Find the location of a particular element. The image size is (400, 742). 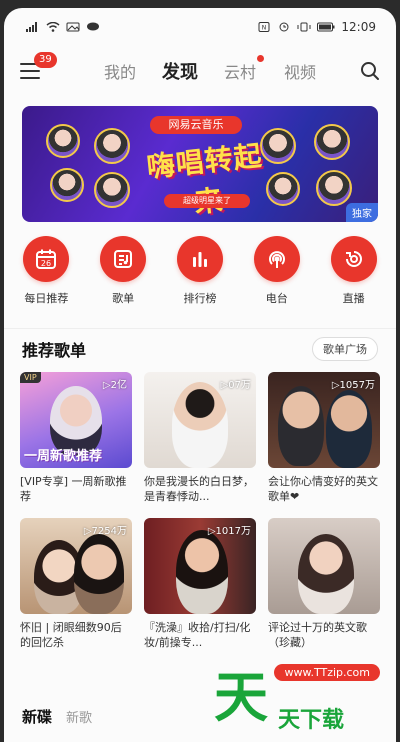

play-count: ▷1057万 is located at coordinates (353, 385).